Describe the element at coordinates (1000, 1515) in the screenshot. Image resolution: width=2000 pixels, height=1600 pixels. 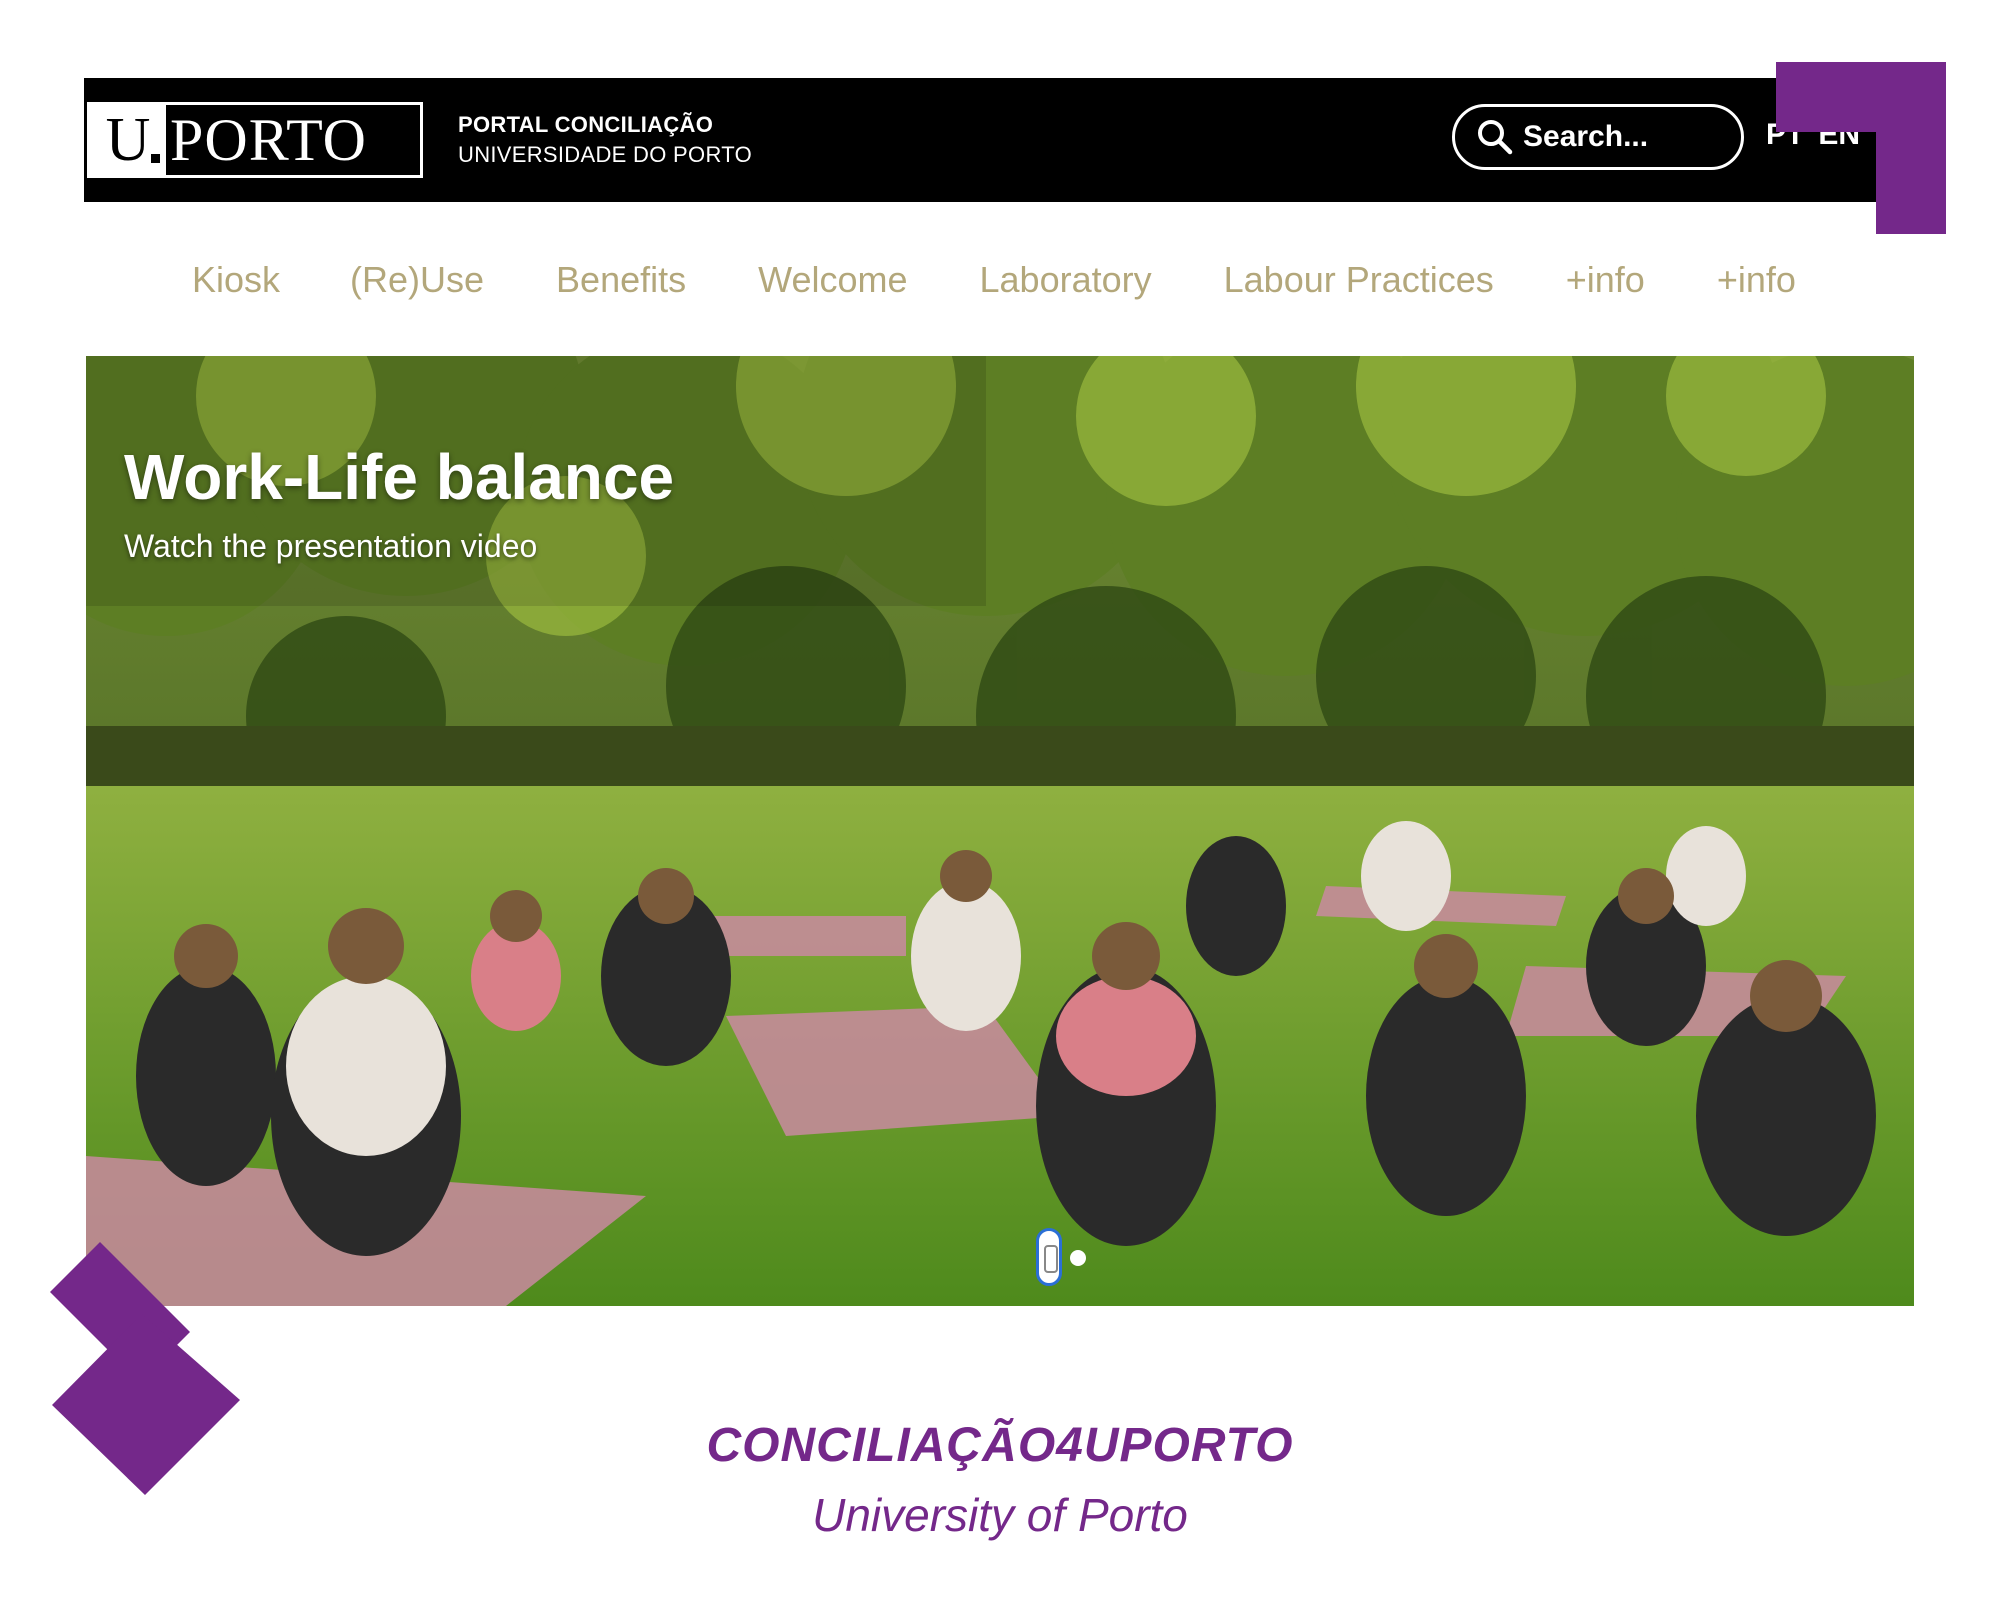
I see `caption-subtitle: University of Porto` at that location.